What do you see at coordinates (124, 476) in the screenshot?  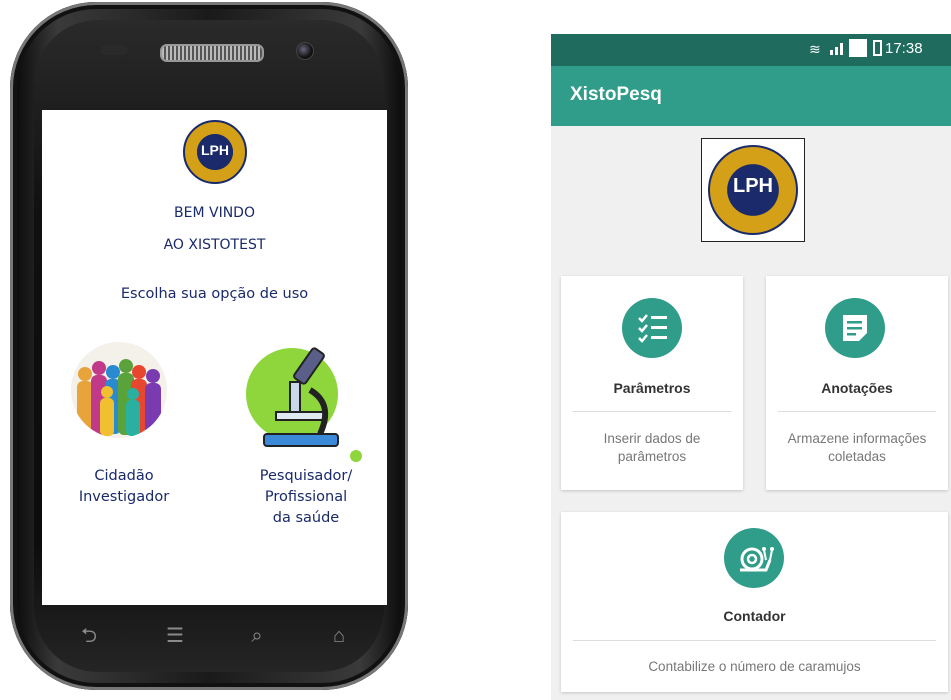 I see `option-citizen-line1: Cidadão` at bounding box center [124, 476].